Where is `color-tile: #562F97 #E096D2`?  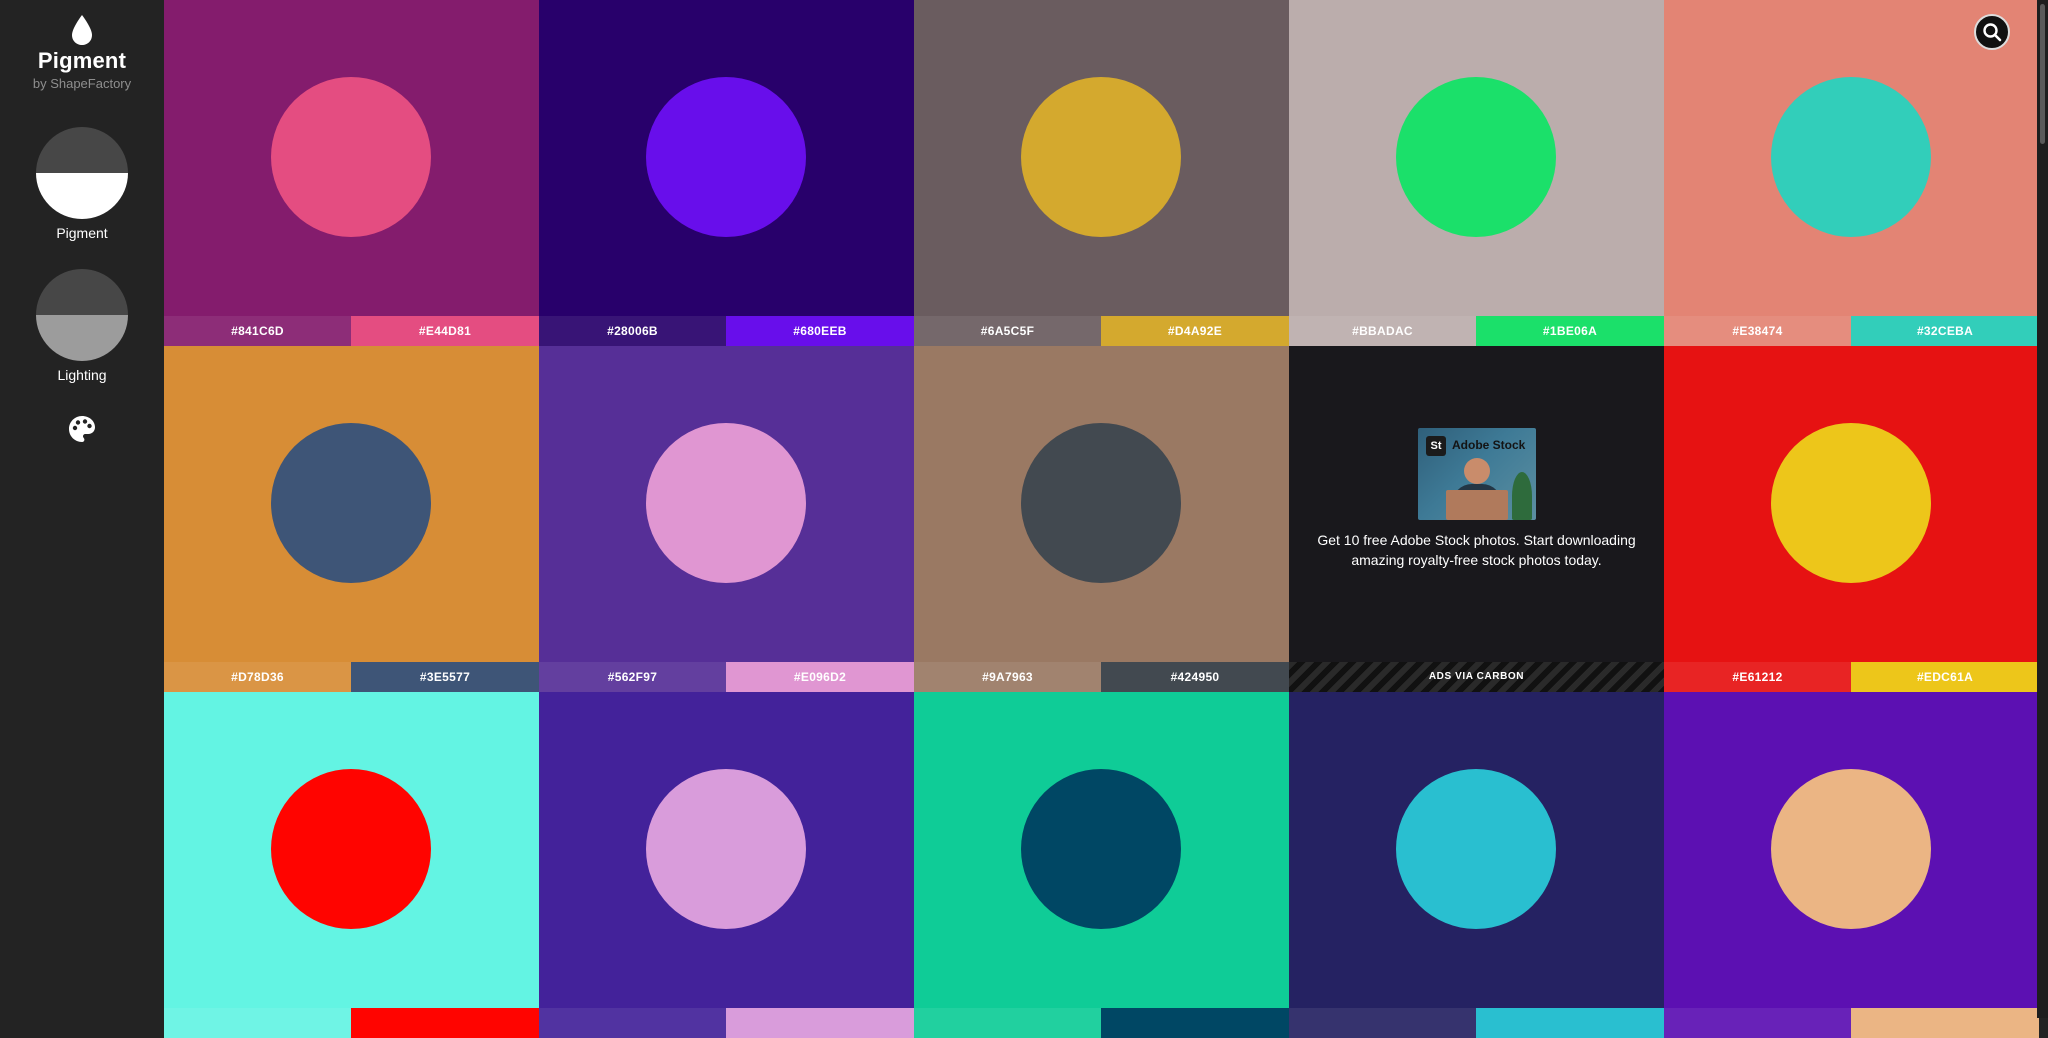 color-tile: #562F97 #E096D2 is located at coordinates (726, 519).